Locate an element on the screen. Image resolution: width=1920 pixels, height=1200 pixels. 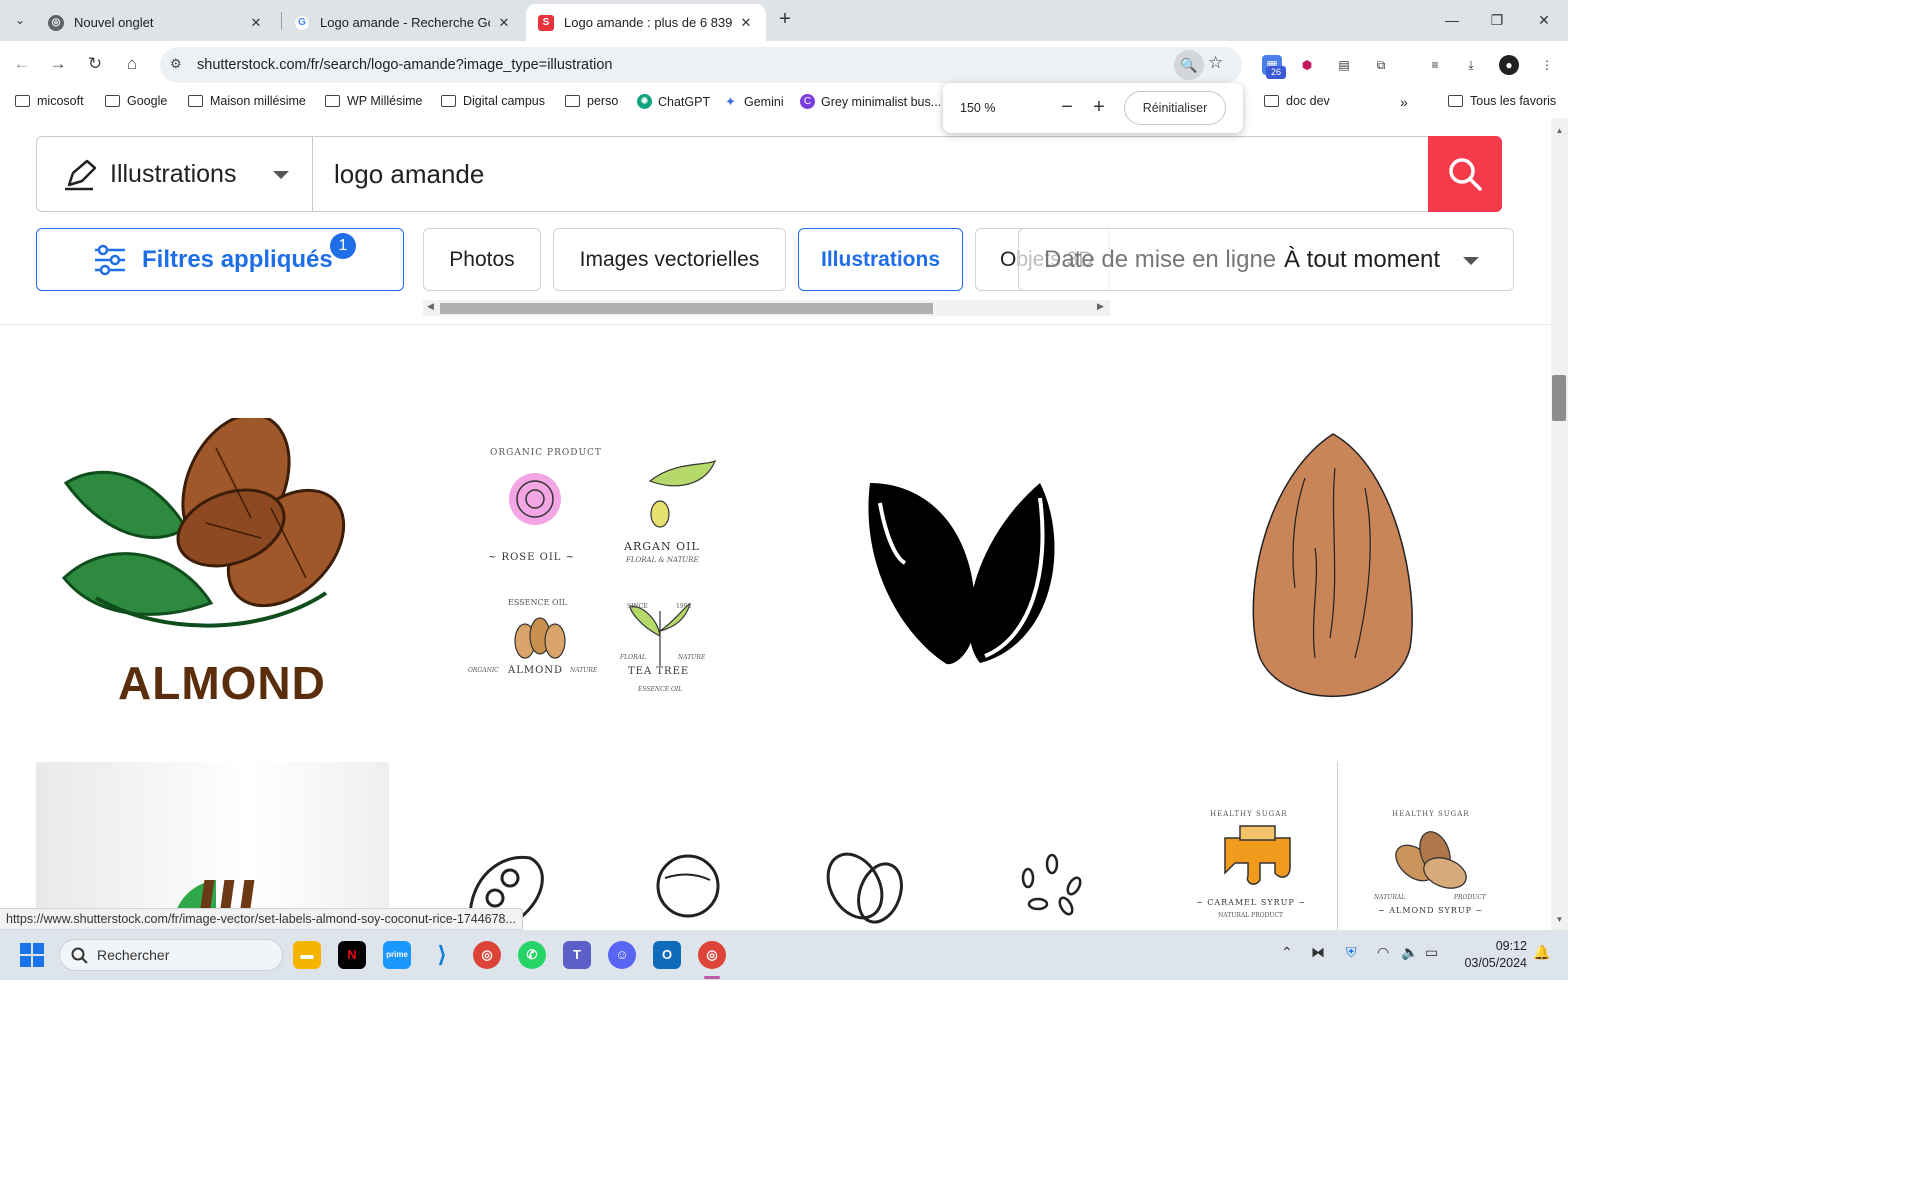
bookmark-doc-dev: doc dev is located at coordinates (1297, 101).